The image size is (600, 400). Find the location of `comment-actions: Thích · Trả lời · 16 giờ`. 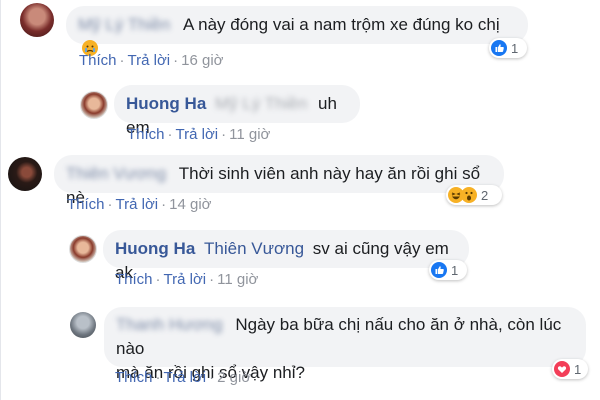

comment-actions: Thích · Trả lời · 16 giờ is located at coordinates (151, 60).